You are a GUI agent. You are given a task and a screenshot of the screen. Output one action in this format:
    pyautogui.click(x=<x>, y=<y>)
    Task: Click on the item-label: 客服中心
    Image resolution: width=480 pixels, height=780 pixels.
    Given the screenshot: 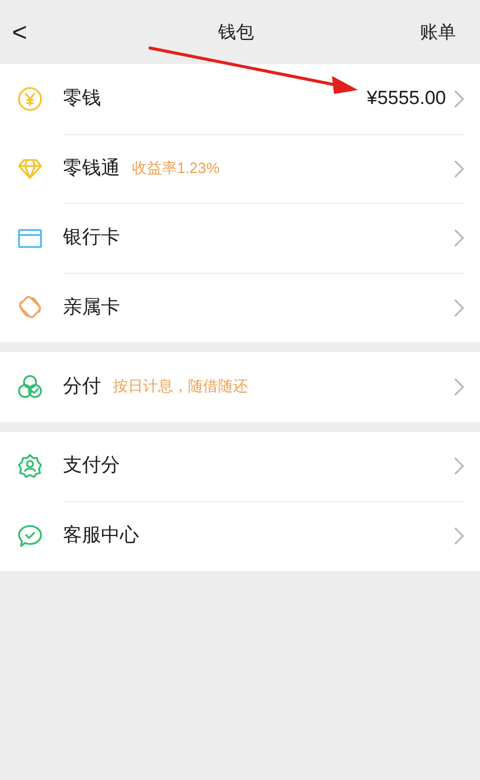 What is the action you would take?
    pyautogui.click(x=101, y=536)
    